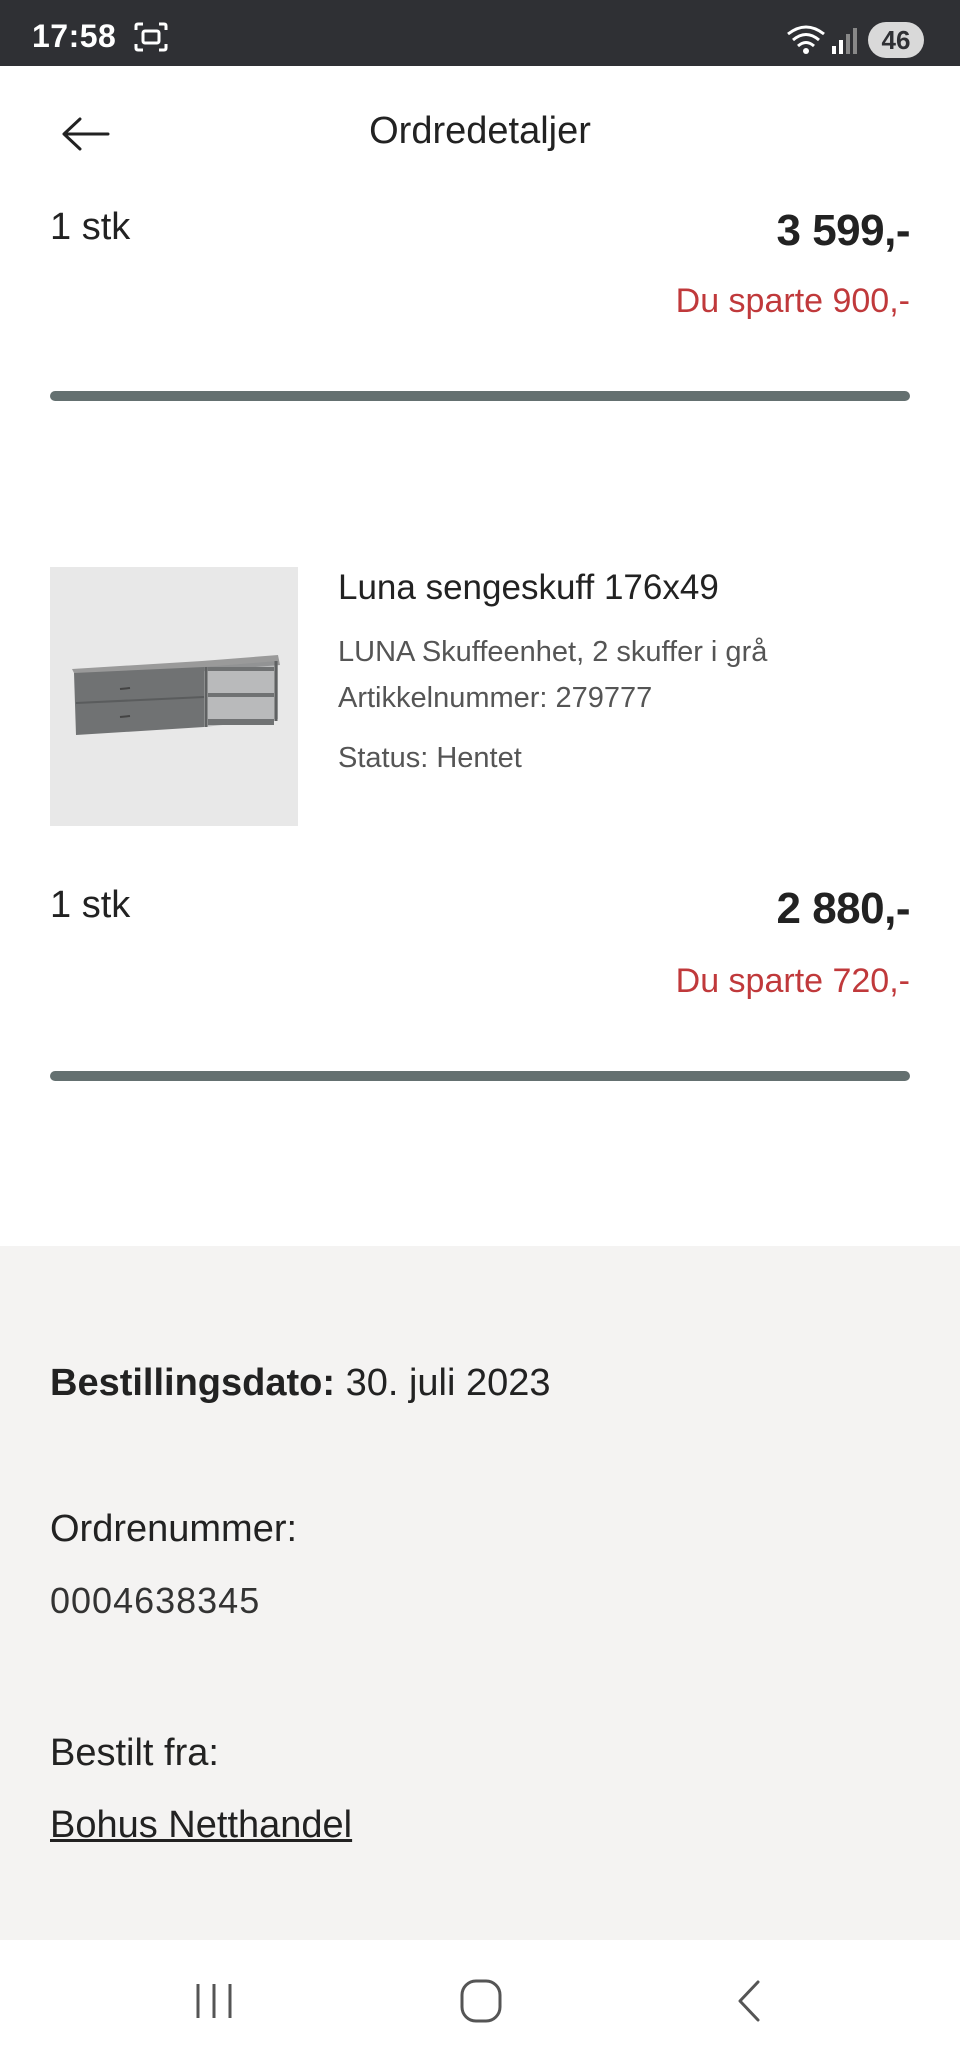  What do you see at coordinates (896, 40) in the screenshot?
I see `battery-icon: 46` at bounding box center [896, 40].